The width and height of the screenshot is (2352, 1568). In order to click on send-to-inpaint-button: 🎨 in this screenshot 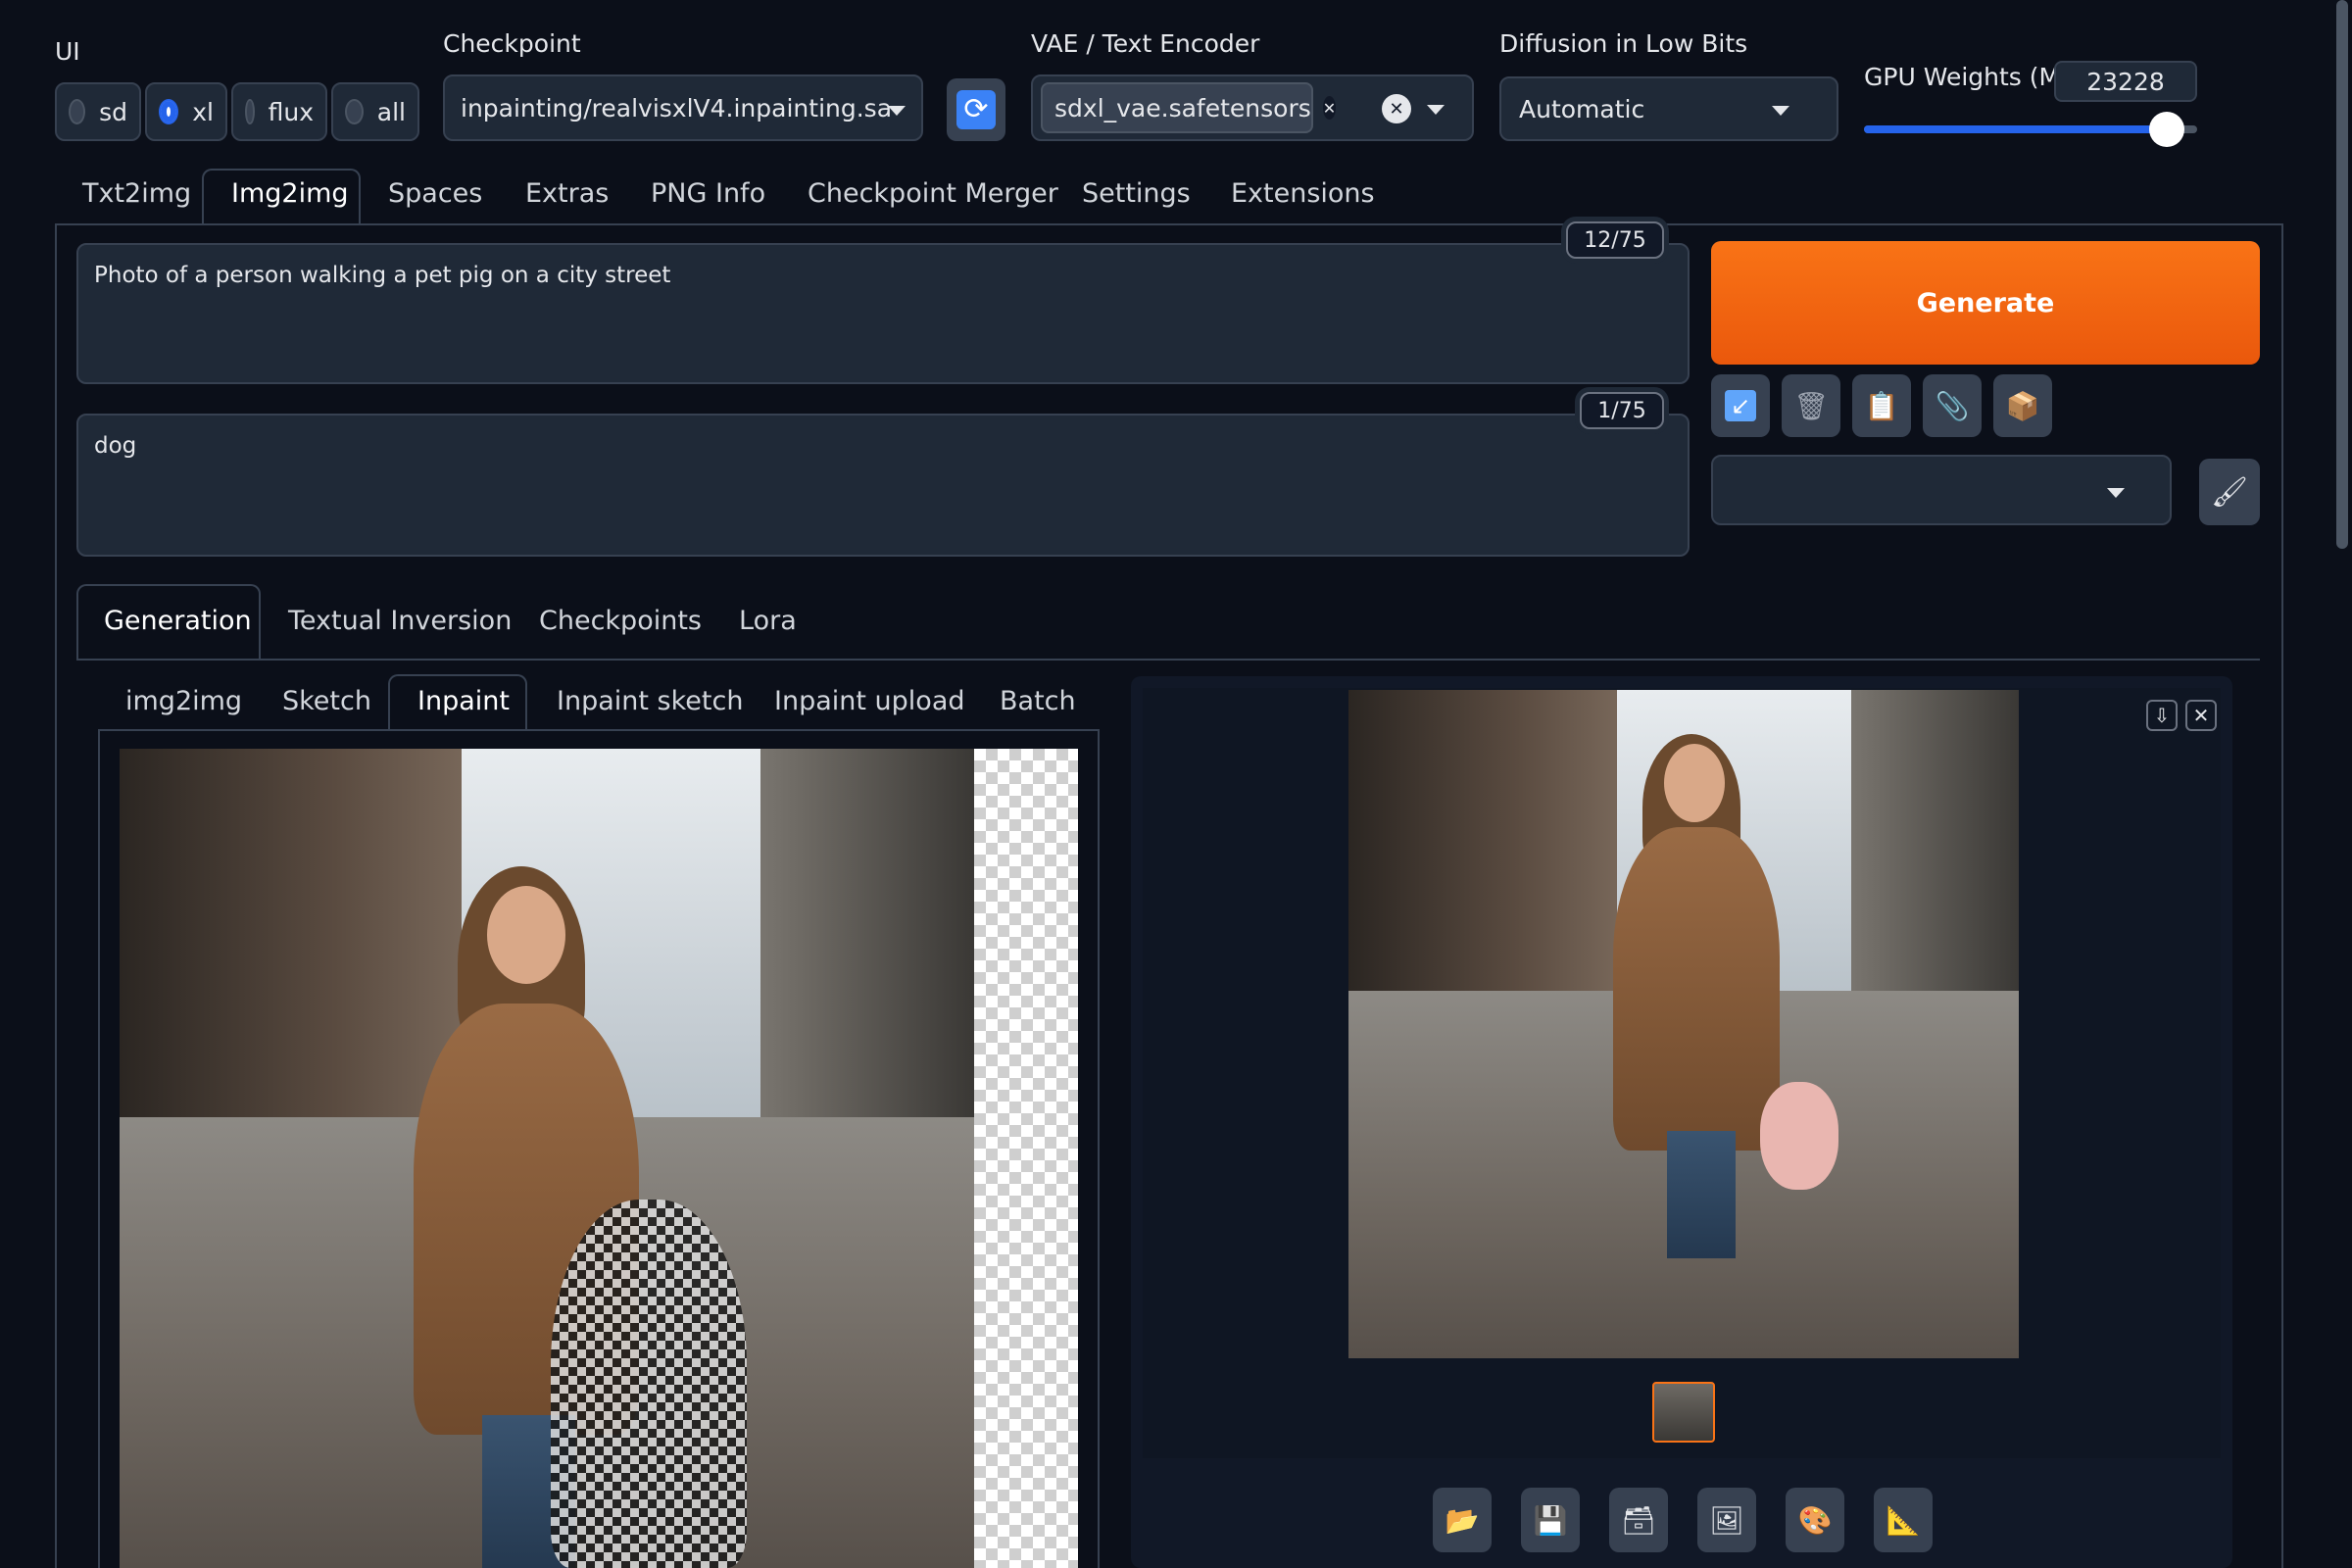, I will do `click(1815, 1520)`.